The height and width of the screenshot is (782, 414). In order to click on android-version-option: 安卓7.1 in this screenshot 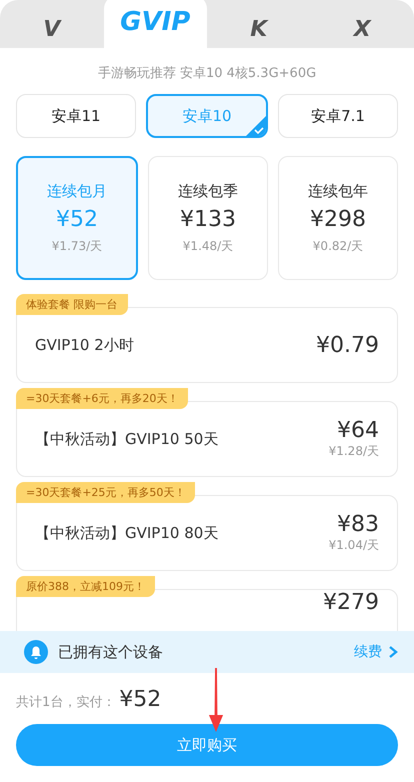, I will do `click(338, 116)`.